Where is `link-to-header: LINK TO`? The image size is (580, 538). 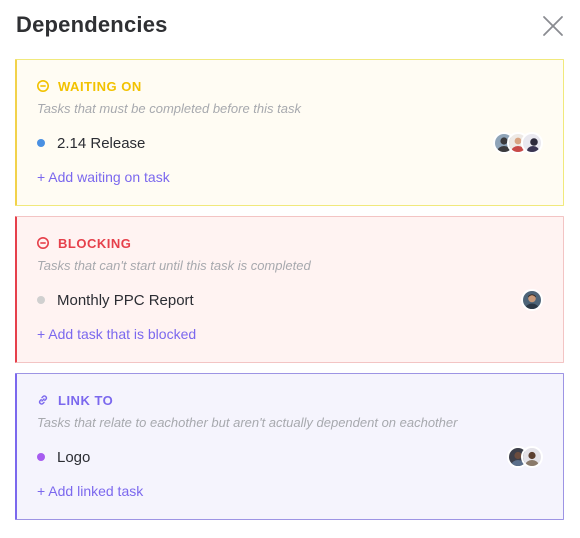
link-to-header: LINK TO is located at coordinates (75, 400).